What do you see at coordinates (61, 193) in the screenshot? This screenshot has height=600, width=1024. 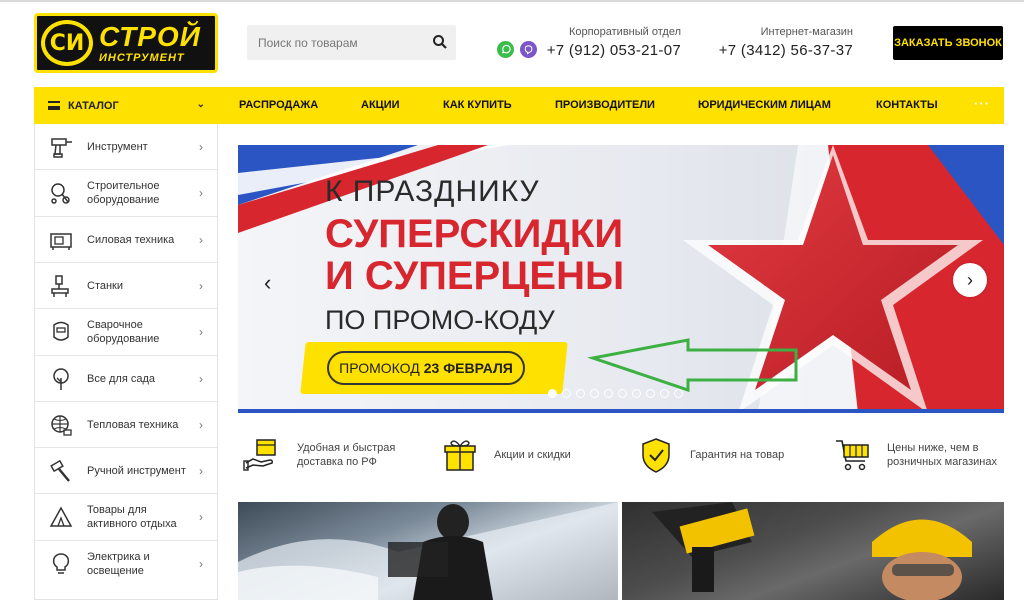 I see `cement-mixer-icon` at bounding box center [61, 193].